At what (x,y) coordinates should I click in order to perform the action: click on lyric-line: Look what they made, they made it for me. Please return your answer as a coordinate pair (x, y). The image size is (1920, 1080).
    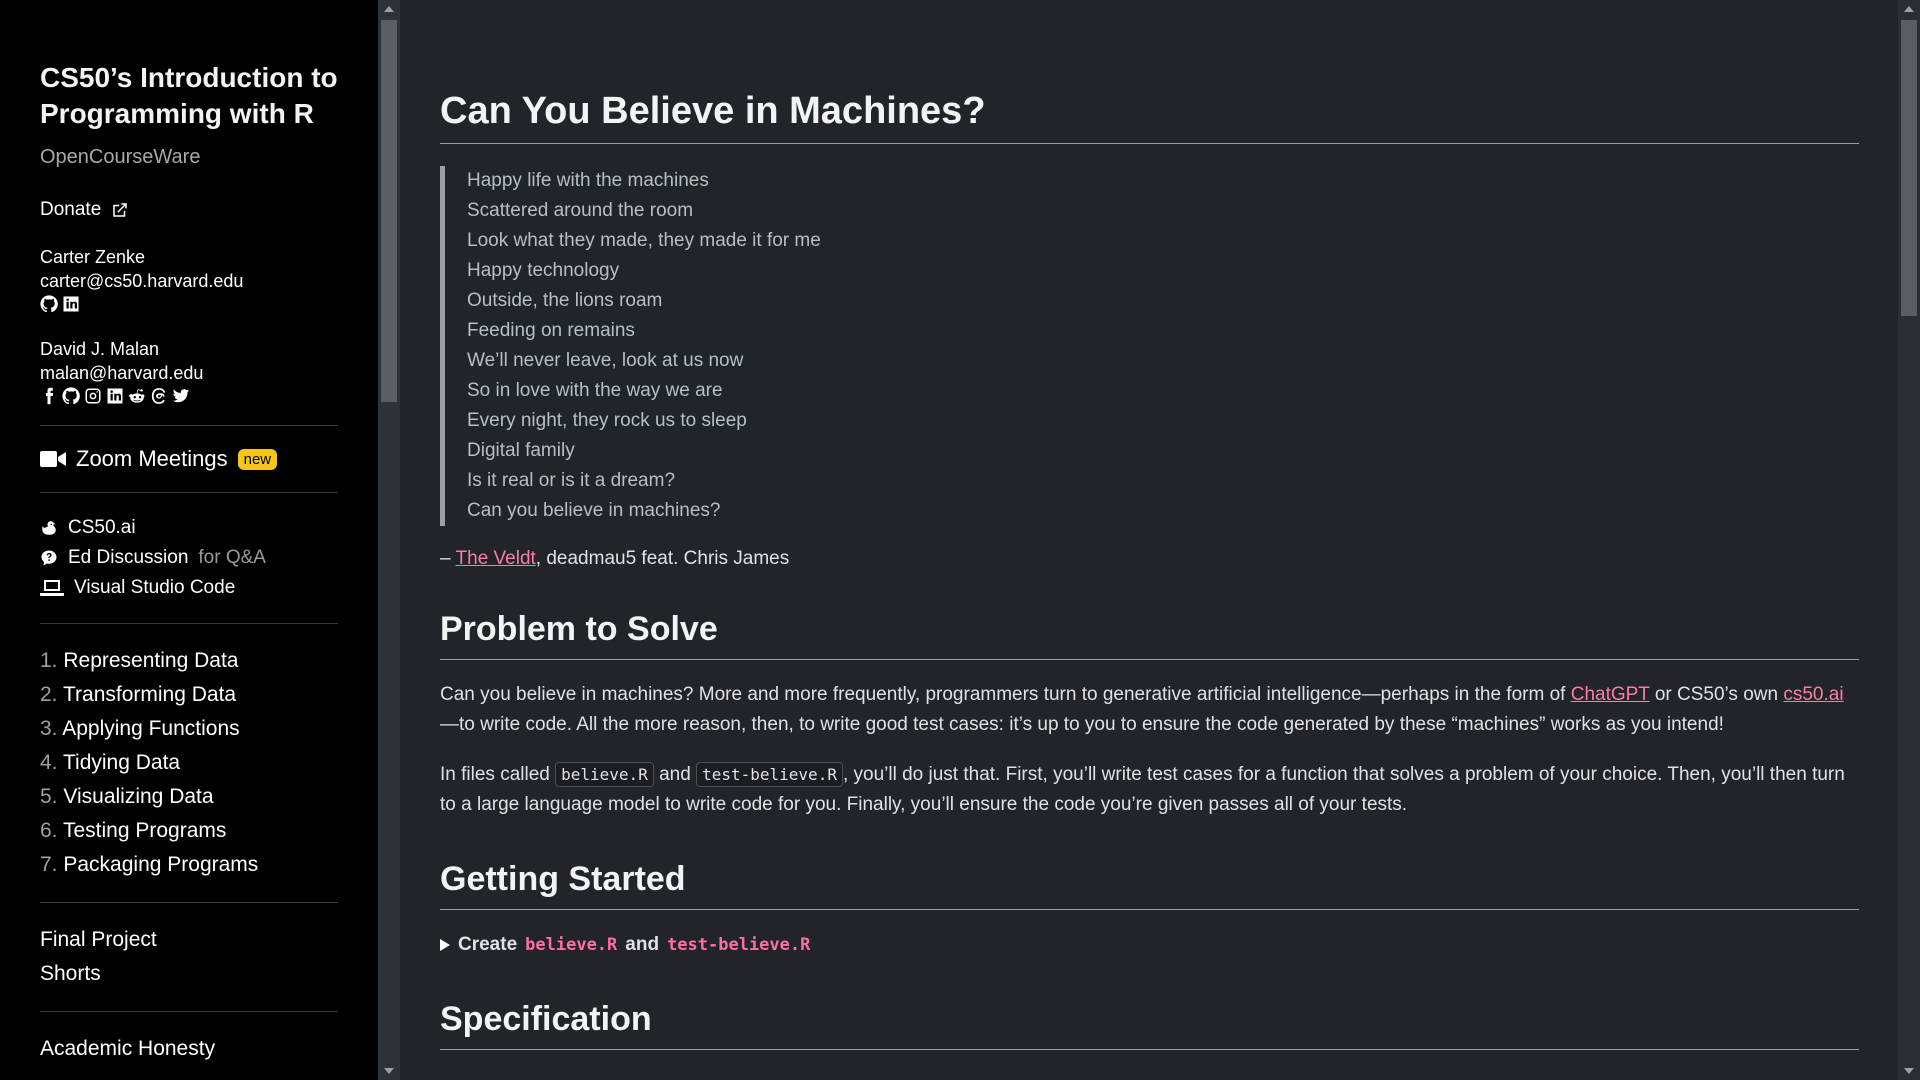
    Looking at the image, I should click on (644, 240).